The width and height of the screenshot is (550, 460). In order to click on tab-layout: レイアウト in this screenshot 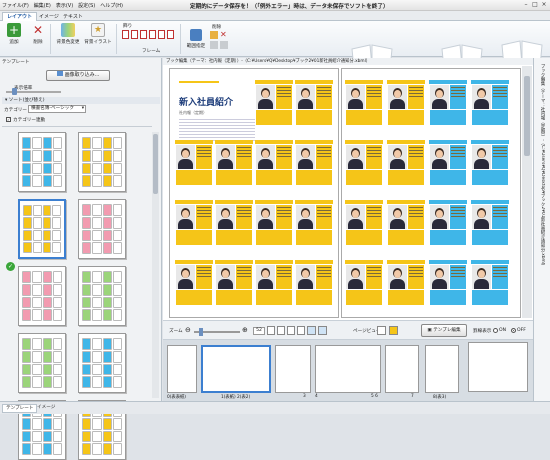, I will do `click(20, 16)`.